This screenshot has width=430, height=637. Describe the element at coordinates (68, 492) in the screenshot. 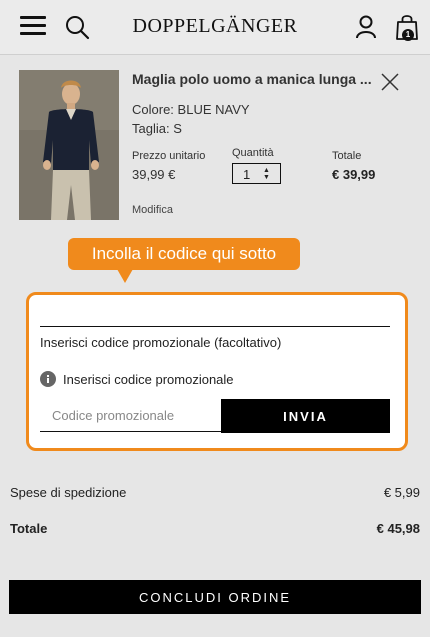

I see `shipping-label: Spese di spedizione` at that location.